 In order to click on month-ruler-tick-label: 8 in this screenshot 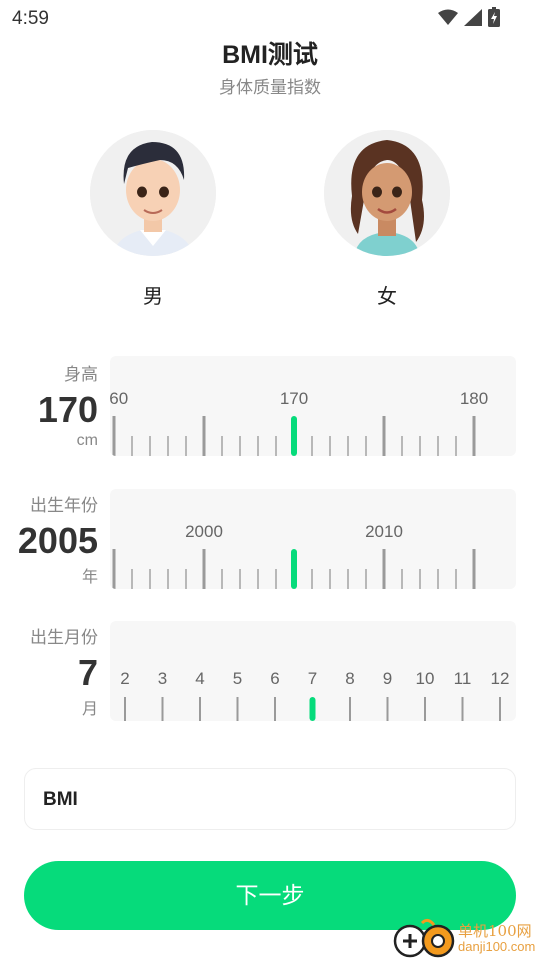, I will do `click(349, 678)`.